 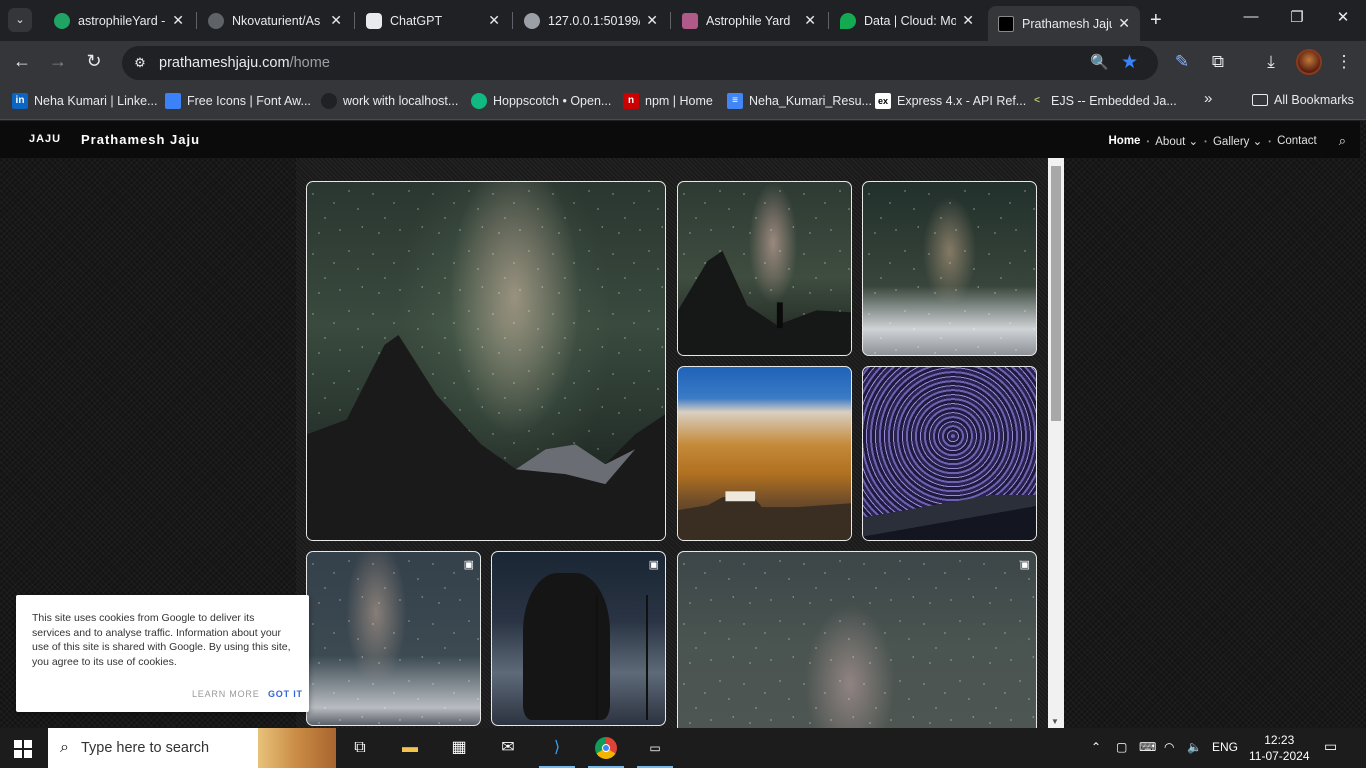 I want to click on ground-silhouette, so click(x=949, y=517).